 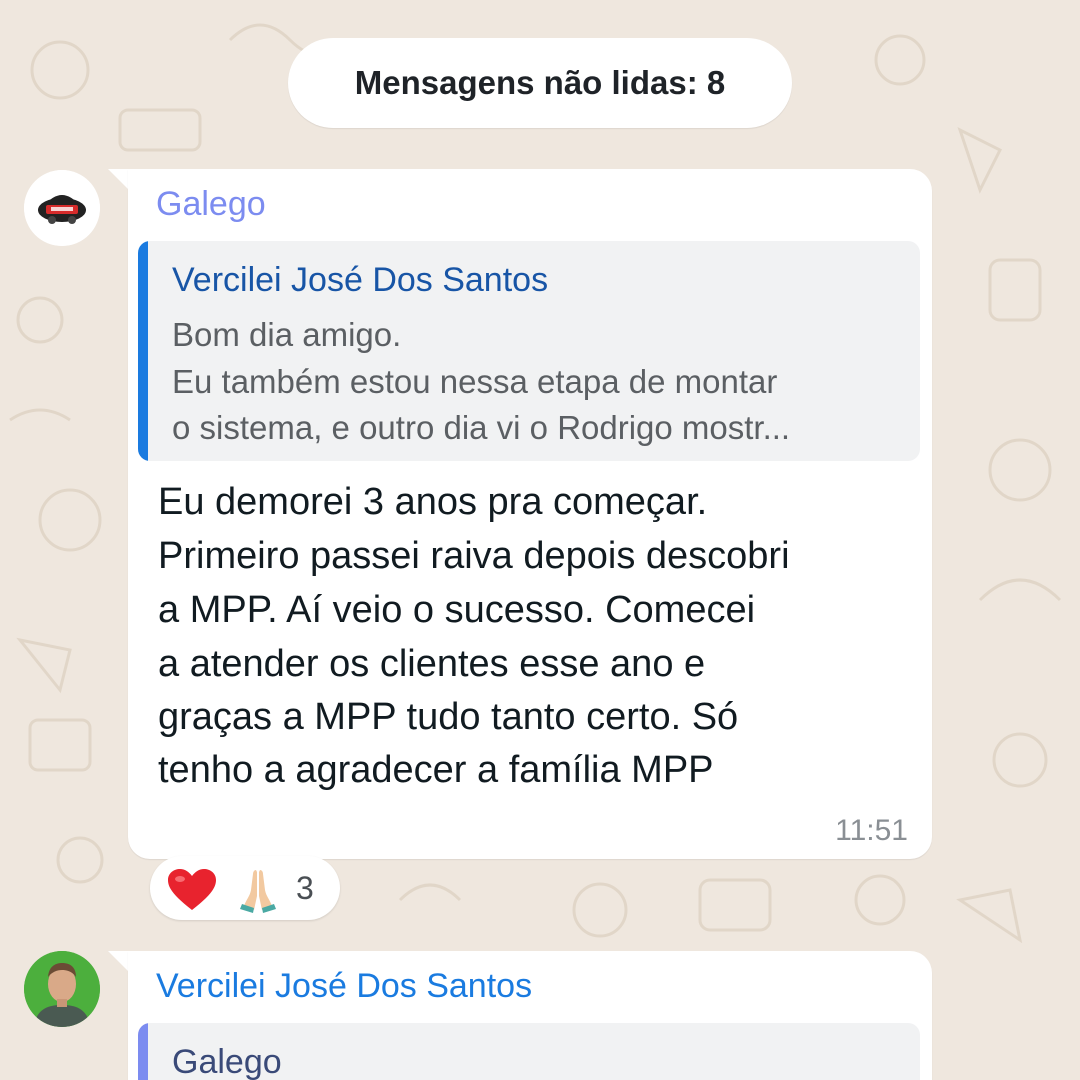 I want to click on message-text-line: Primeiro passei raiva depois descobri, so click(x=474, y=556).